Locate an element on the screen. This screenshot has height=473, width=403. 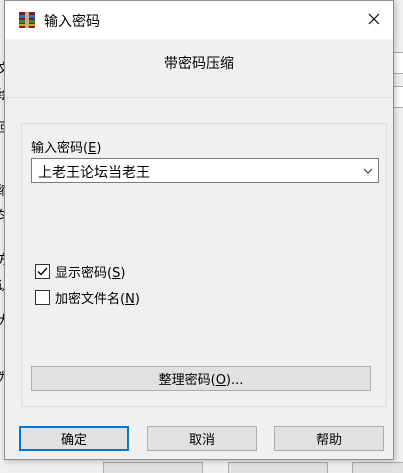
close-button is located at coordinates (374, 19).